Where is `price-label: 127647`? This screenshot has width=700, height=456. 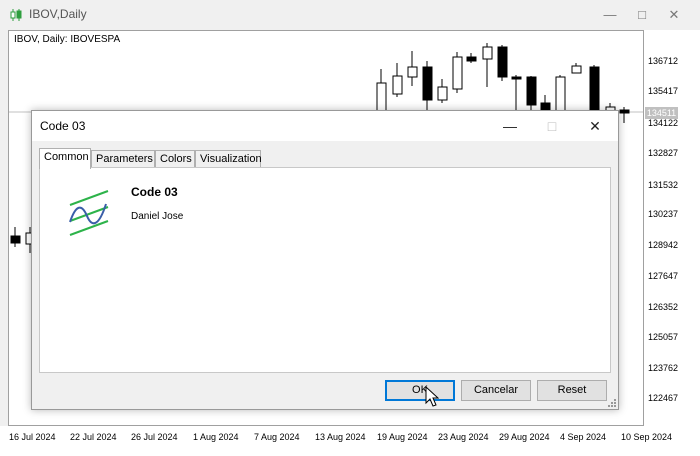 price-label: 127647 is located at coordinates (663, 276).